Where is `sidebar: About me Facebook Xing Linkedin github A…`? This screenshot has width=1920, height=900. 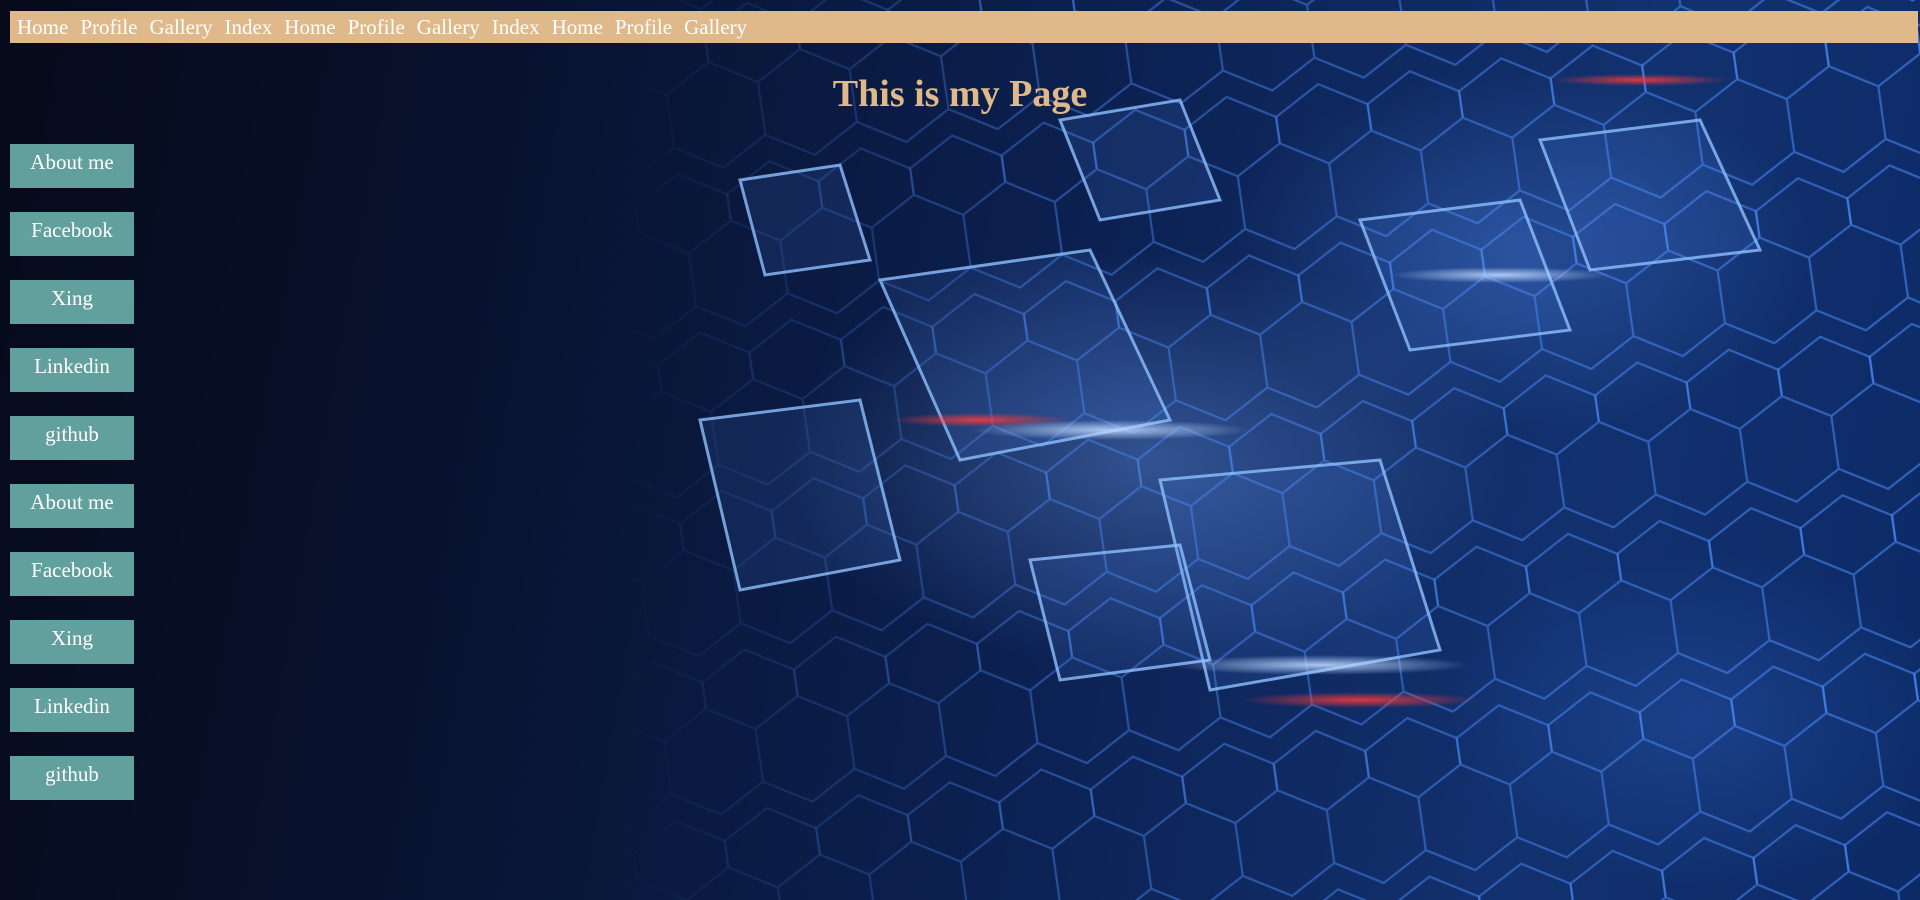 sidebar: About me Facebook Xing Linkedin github A… is located at coordinates (72, 484).